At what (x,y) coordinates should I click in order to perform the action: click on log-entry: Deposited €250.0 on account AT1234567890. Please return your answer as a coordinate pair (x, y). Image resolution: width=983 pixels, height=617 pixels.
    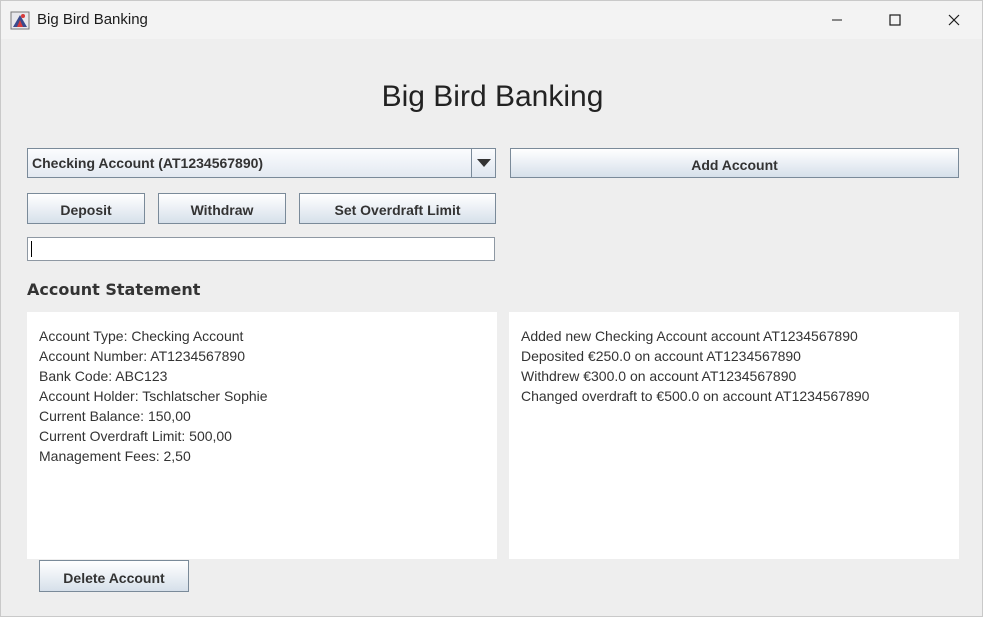
    Looking at the image, I should click on (661, 356).